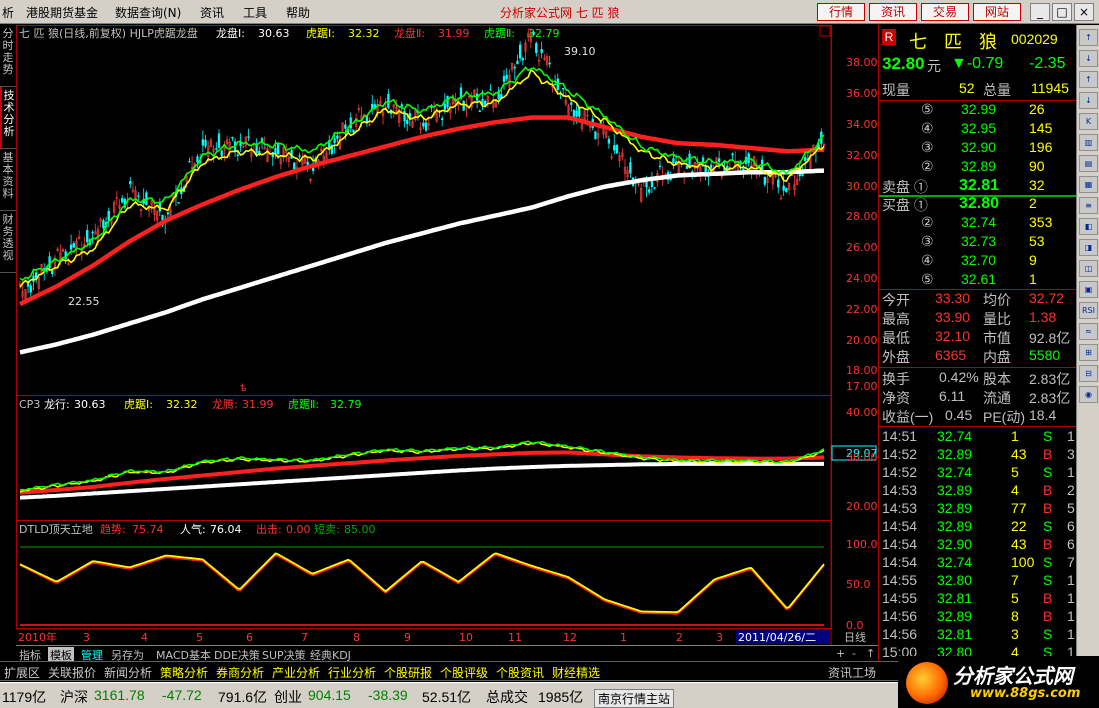  Describe the element at coordinates (184, 672) in the screenshot. I see `func-strategy: 策略分析` at that location.